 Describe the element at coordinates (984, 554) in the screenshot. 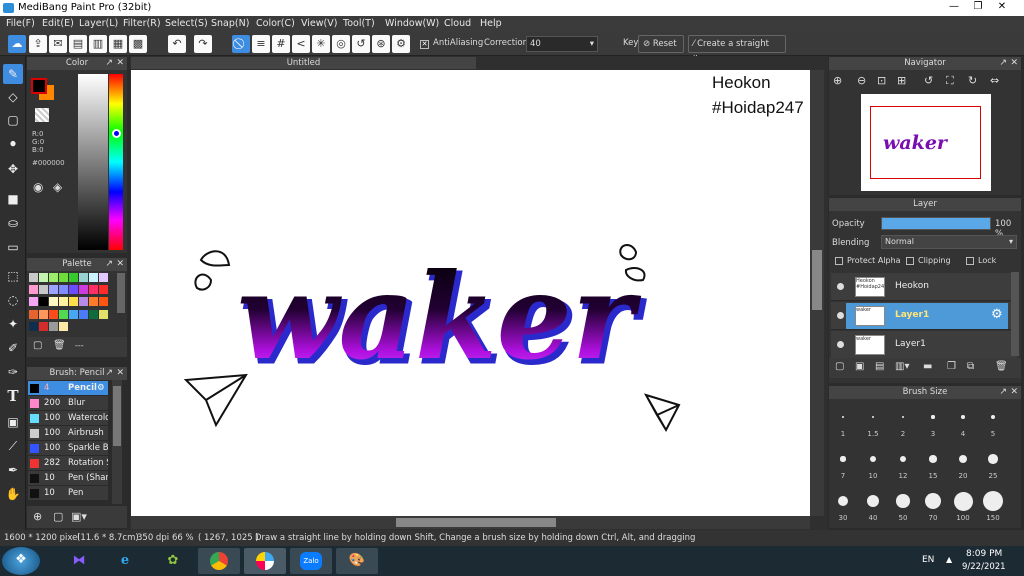

I see `clock-time: 8:09 PM` at that location.